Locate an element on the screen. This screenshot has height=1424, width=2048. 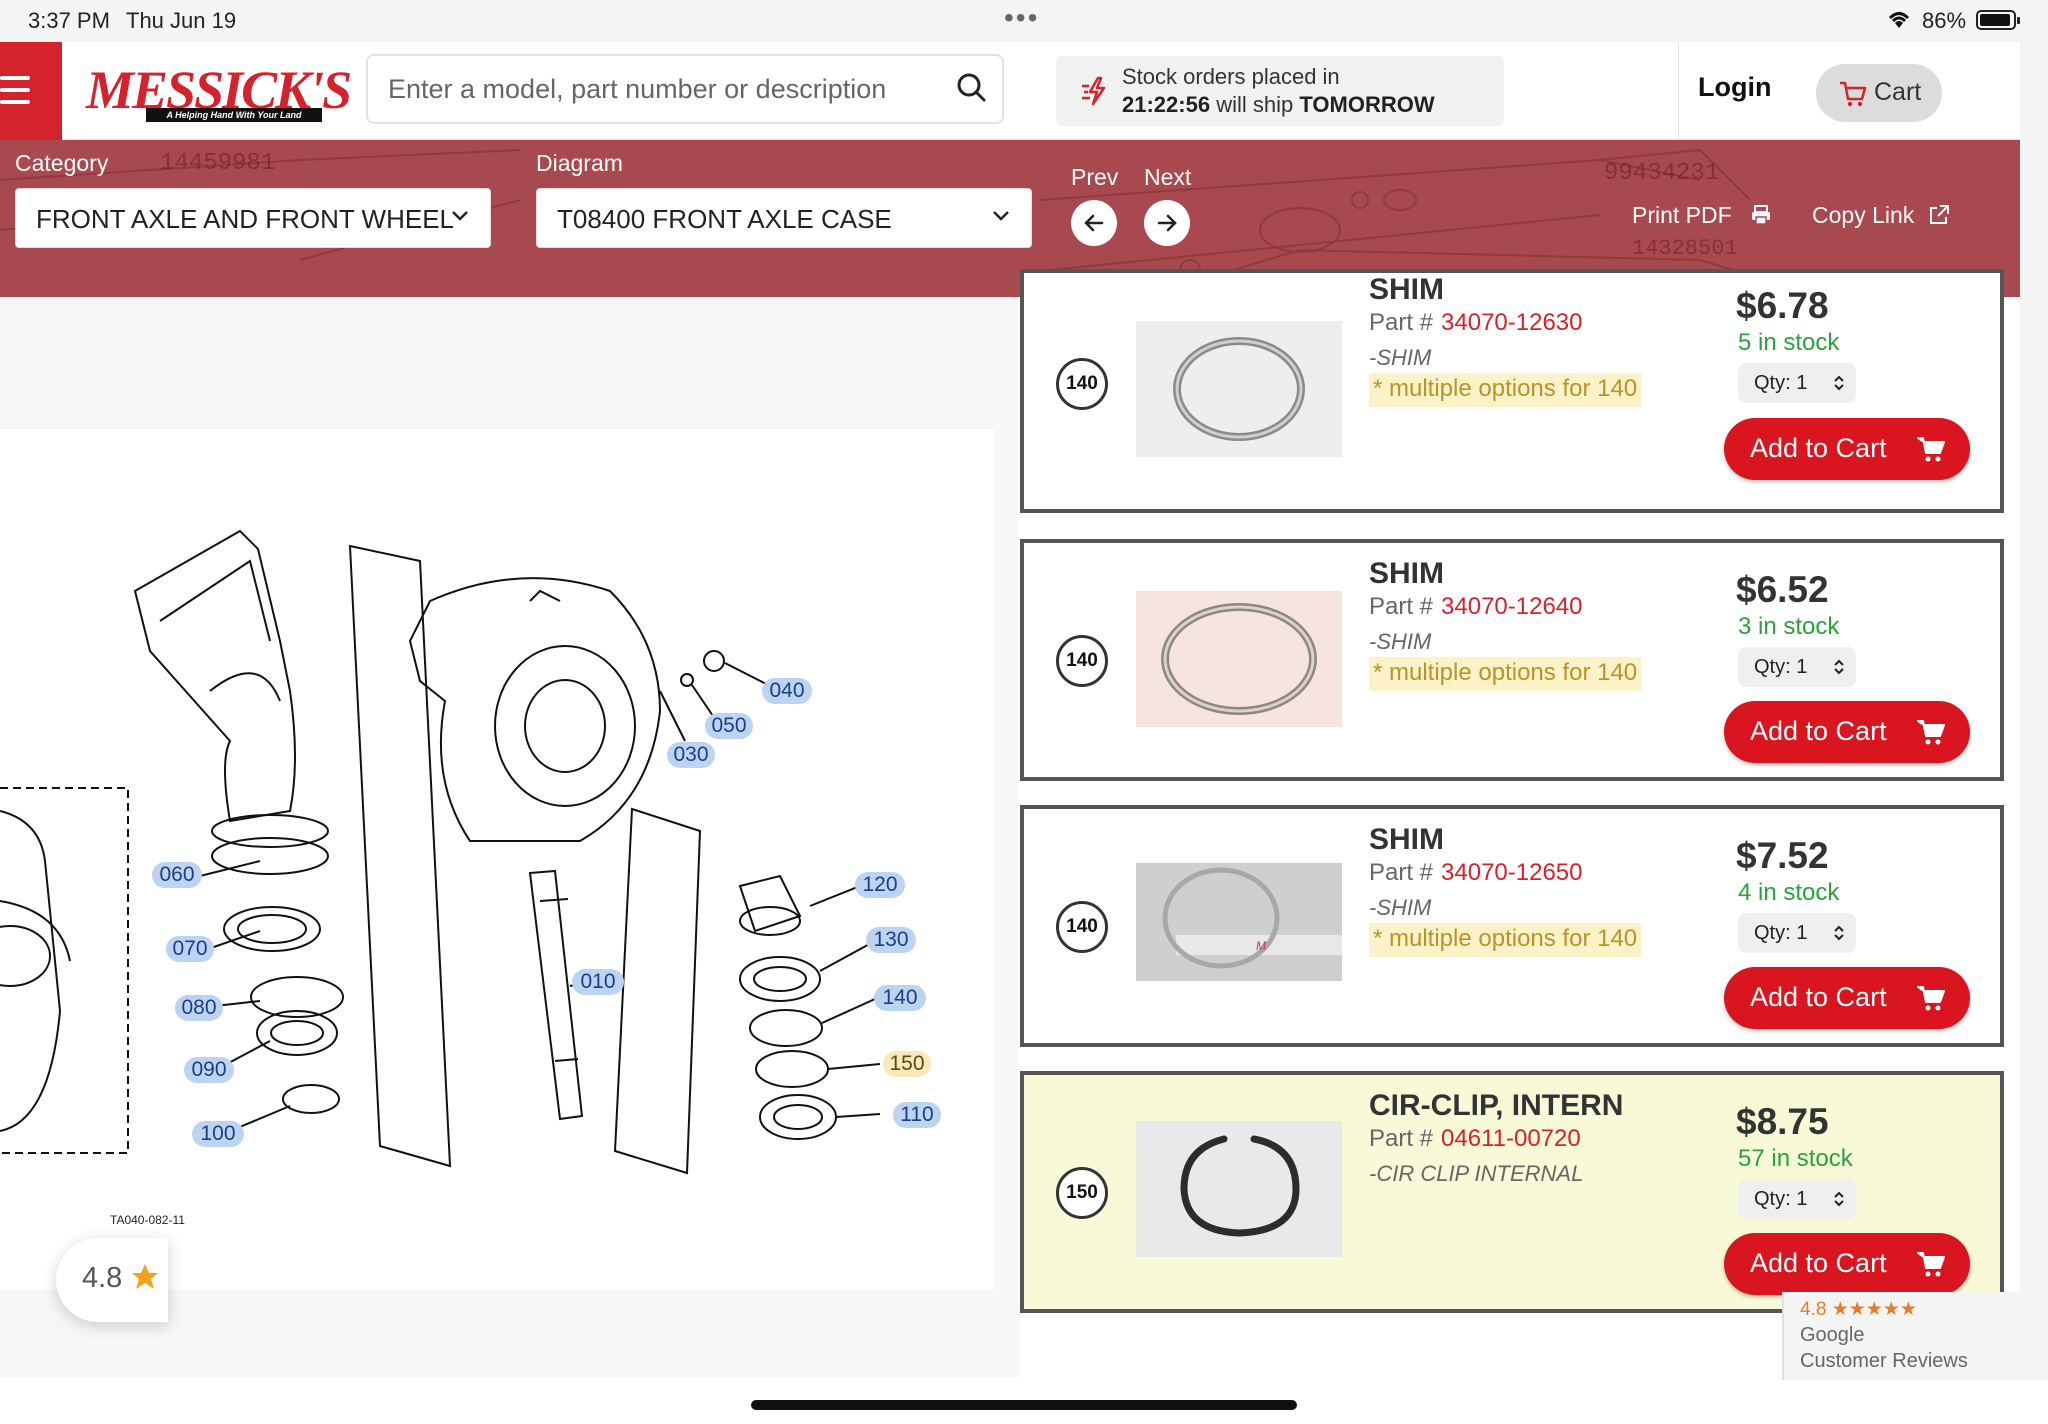
cart-button: Cart is located at coordinates (1879, 93).